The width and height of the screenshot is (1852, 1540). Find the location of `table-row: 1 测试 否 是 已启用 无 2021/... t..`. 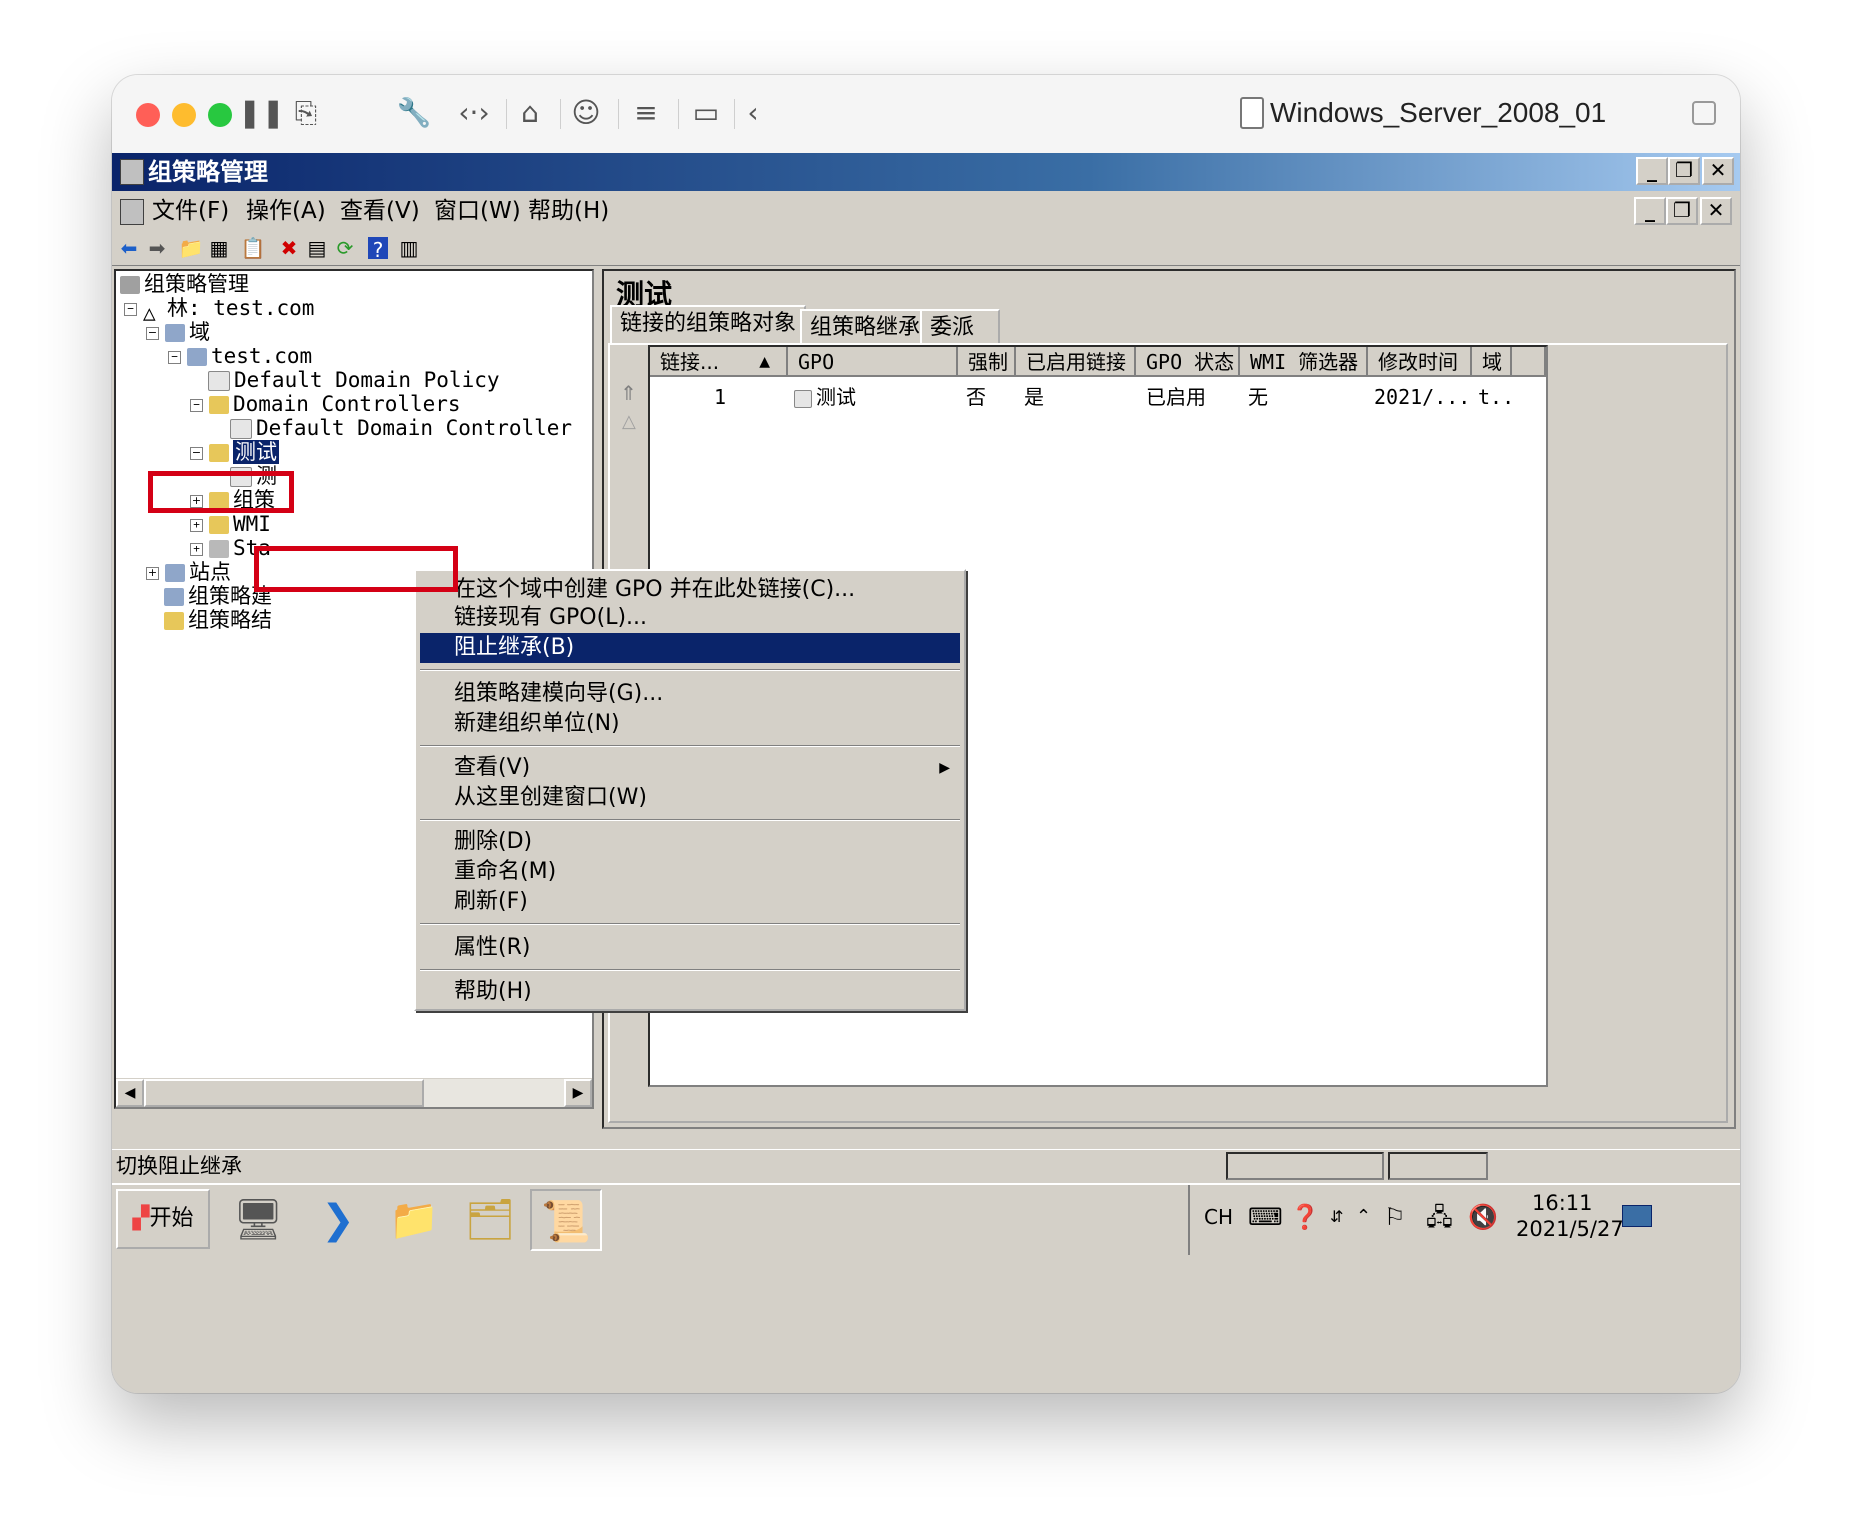

table-row: 1 测试 否 是 已启用 无 2021/... t.. is located at coordinates (1098, 395).